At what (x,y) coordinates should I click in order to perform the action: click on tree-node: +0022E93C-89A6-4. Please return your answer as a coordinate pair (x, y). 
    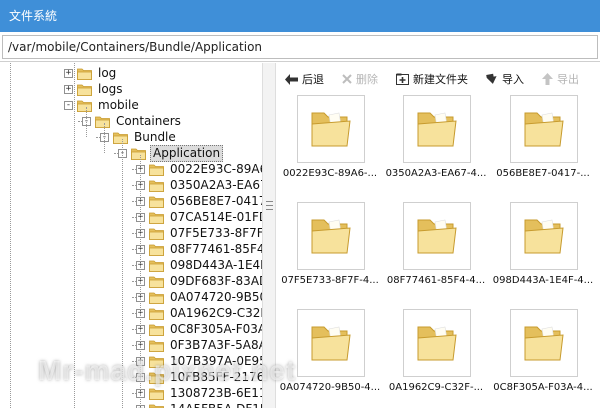
    Looking at the image, I should click on (199, 169).